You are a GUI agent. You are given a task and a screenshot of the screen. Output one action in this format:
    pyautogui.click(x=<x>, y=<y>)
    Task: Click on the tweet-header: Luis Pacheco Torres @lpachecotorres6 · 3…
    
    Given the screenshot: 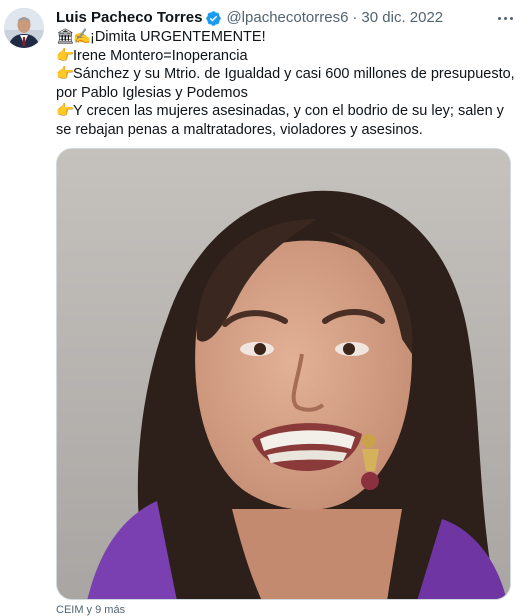 What is the action you would take?
    pyautogui.click(x=273, y=18)
    